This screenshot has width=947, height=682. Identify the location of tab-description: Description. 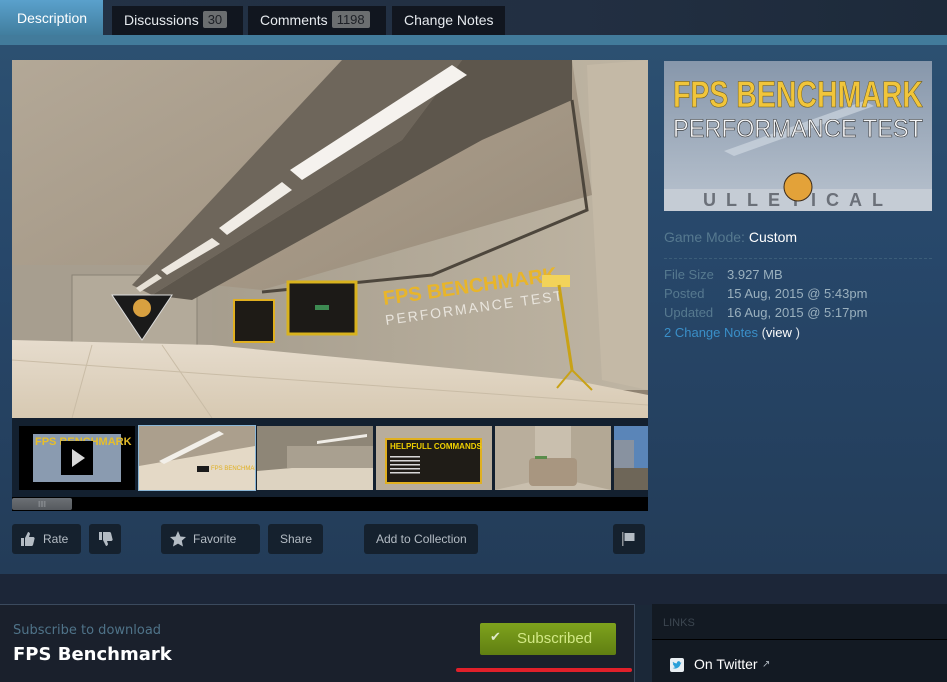
(52, 17).